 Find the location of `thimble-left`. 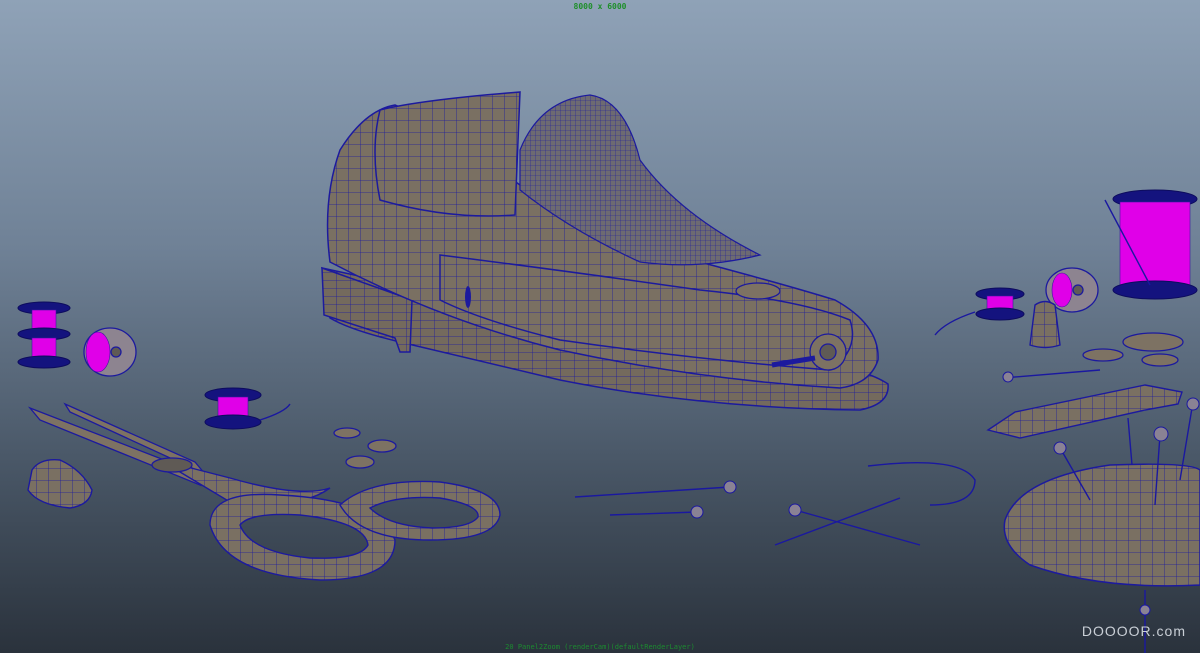

thimble-left is located at coordinates (60, 484).